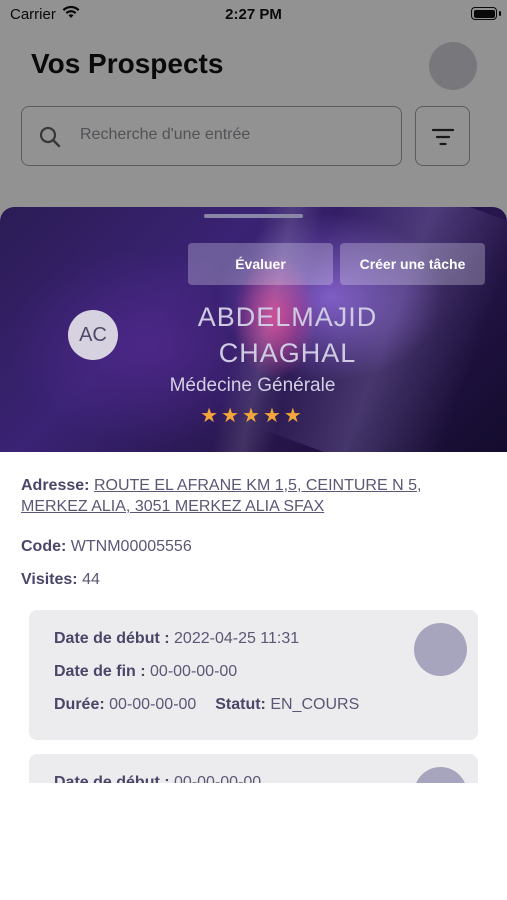 The image size is (507, 900). What do you see at coordinates (194, 671) in the screenshot?
I see `visit-end-value: 00-00-00-00` at bounding box center [194, 671].